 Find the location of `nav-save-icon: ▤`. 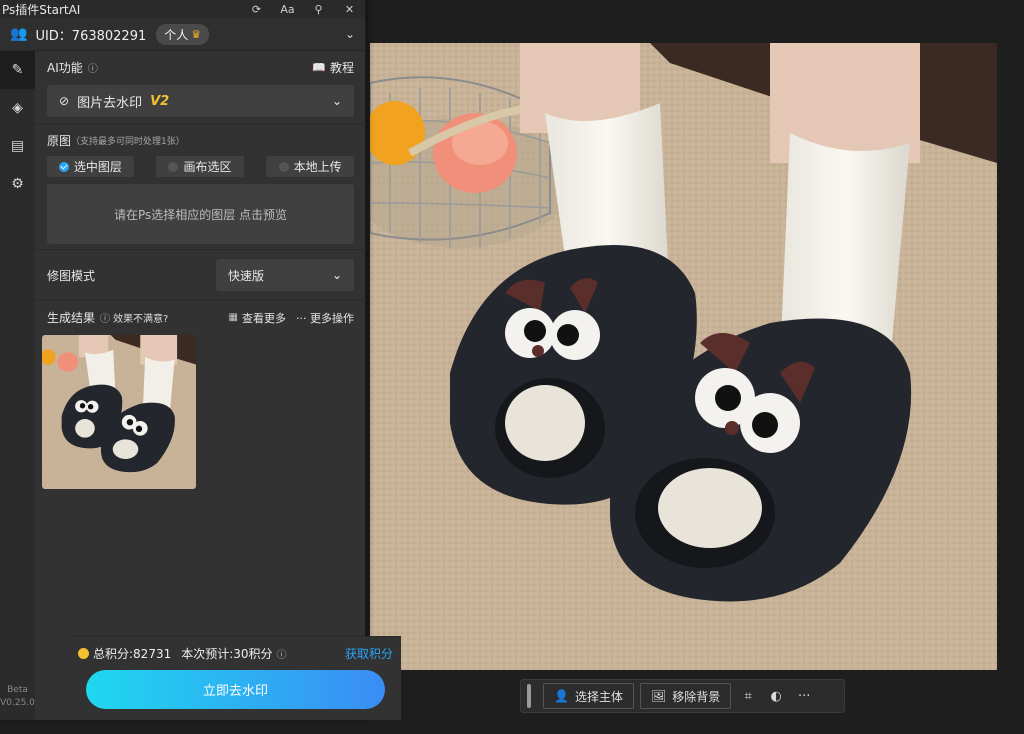

nav-save-icon: ▤ is located at coordinates (17, 146).